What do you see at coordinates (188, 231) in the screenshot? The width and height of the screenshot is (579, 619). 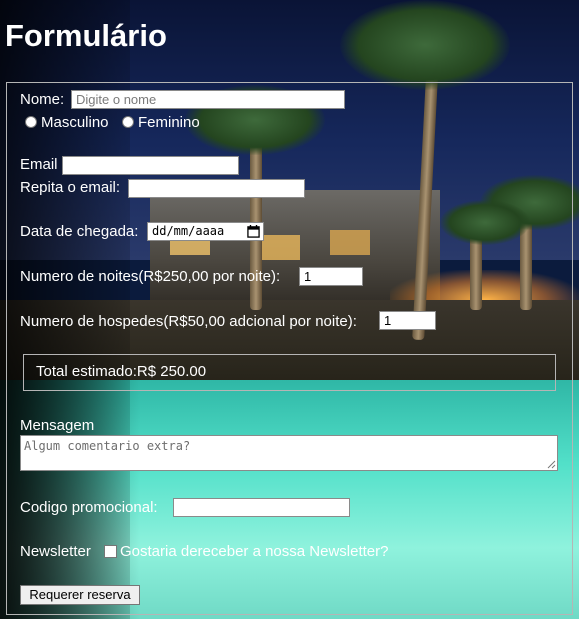 I see `arrival-date-placeholder: dd/mm/aaaa` at bounding box center [188, 231].